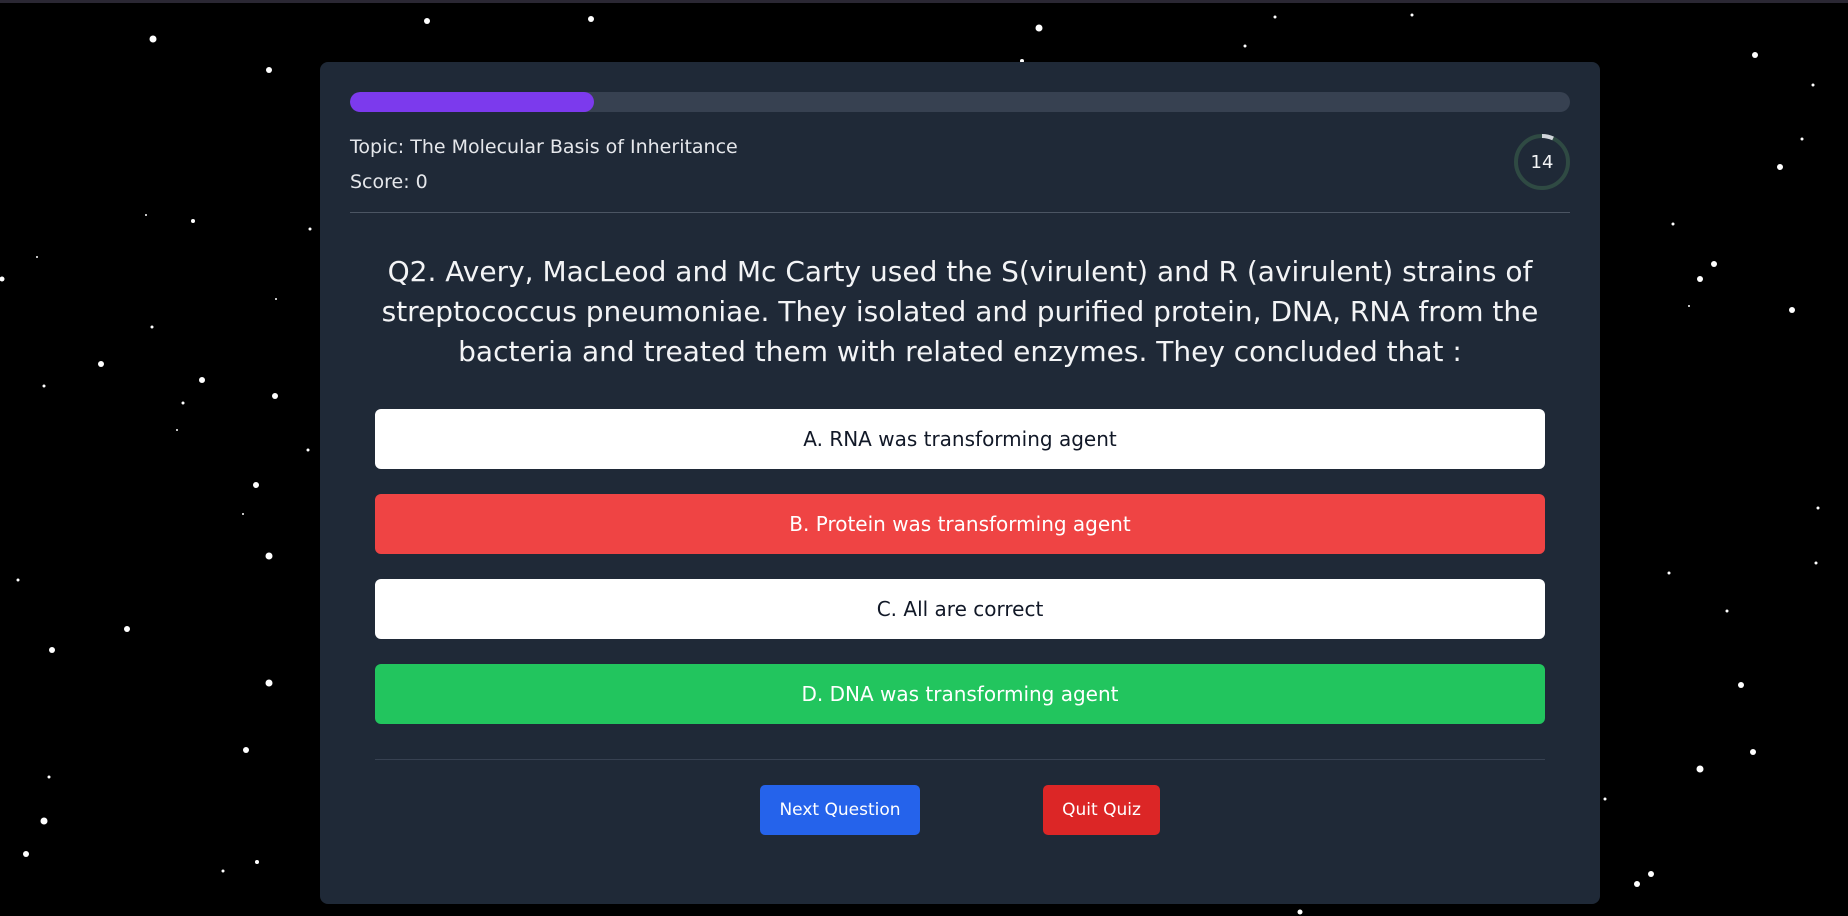 This screenshot has height=916, width=1848. Describe the element at coordinates (840, 810) in the screenshot. I see `next-question-button: Next Question` at that location.